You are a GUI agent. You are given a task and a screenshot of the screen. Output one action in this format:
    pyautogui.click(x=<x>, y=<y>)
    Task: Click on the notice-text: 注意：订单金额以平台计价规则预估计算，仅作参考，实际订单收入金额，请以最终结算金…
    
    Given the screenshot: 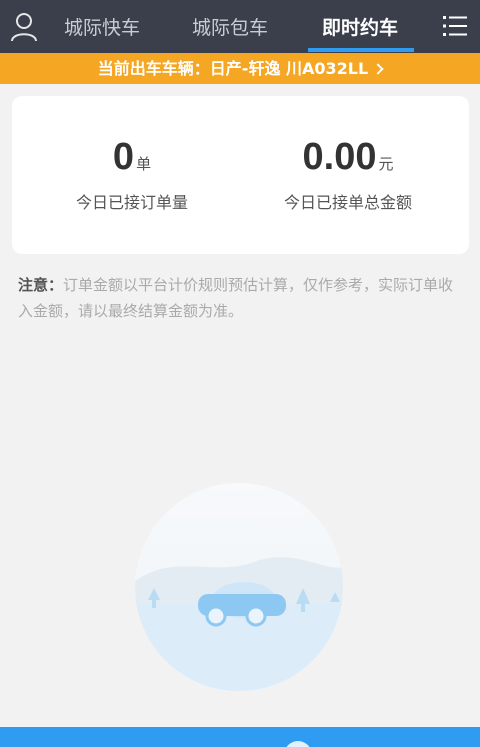 What is the action you would take?
    pyautogui.click(x=242, y=298)
    